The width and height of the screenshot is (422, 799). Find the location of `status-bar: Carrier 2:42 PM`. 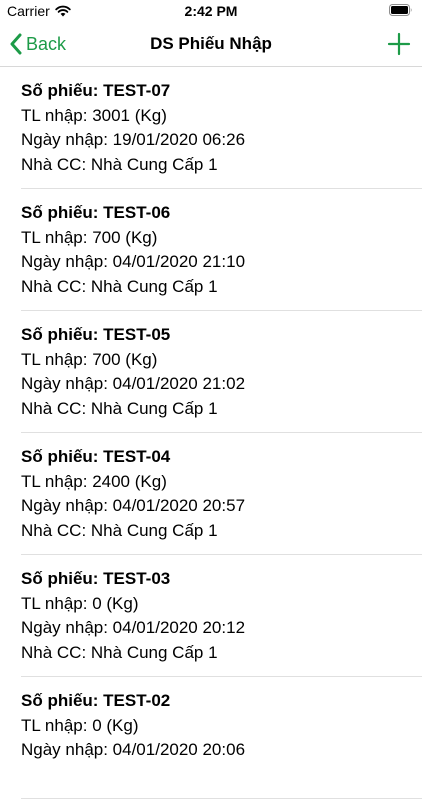

status-bar: Carrier 2:42 PM is located at coordinates (211, 11).